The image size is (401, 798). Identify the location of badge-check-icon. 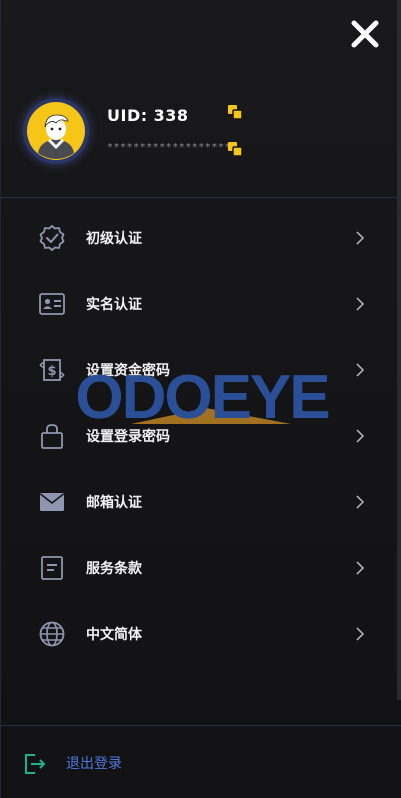
(52, 238).